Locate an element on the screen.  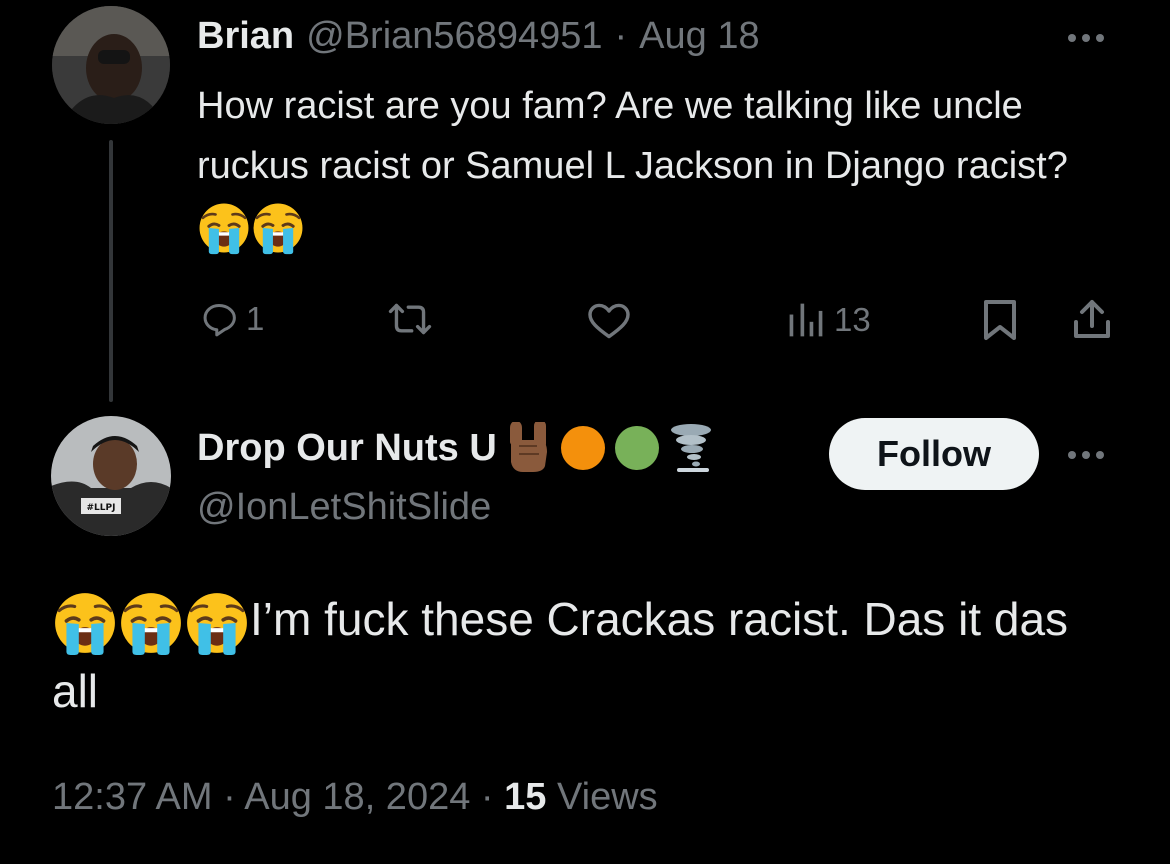
avatar: #LLPJ is located at coordinates (111, 476).